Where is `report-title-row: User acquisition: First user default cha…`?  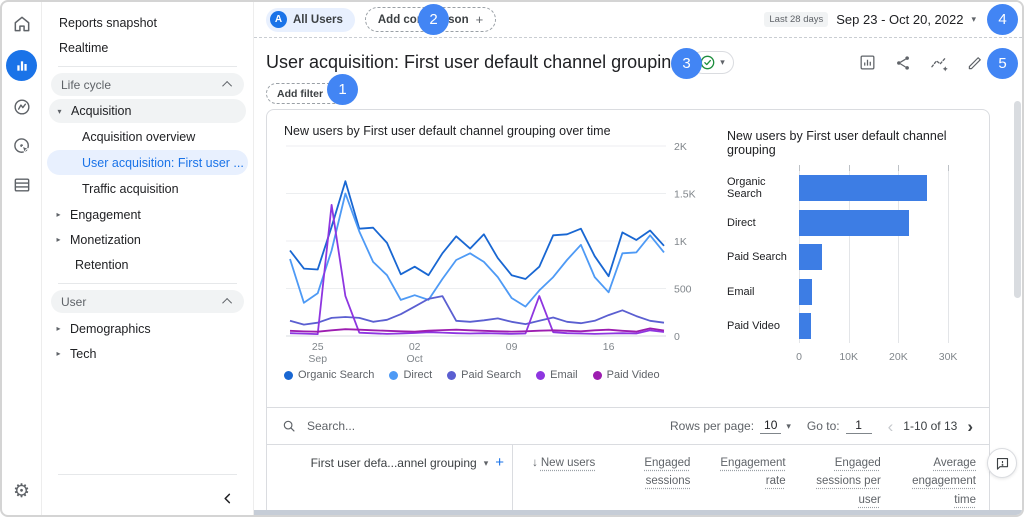 report-title-row: User acquisition: First user default cha… is located at coordinates (638, 56).